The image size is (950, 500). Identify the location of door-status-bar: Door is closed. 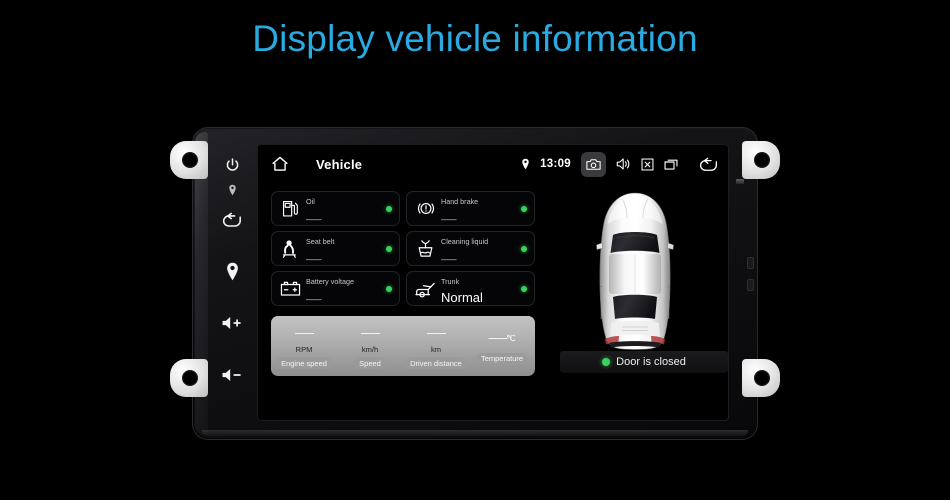
(644, 362).